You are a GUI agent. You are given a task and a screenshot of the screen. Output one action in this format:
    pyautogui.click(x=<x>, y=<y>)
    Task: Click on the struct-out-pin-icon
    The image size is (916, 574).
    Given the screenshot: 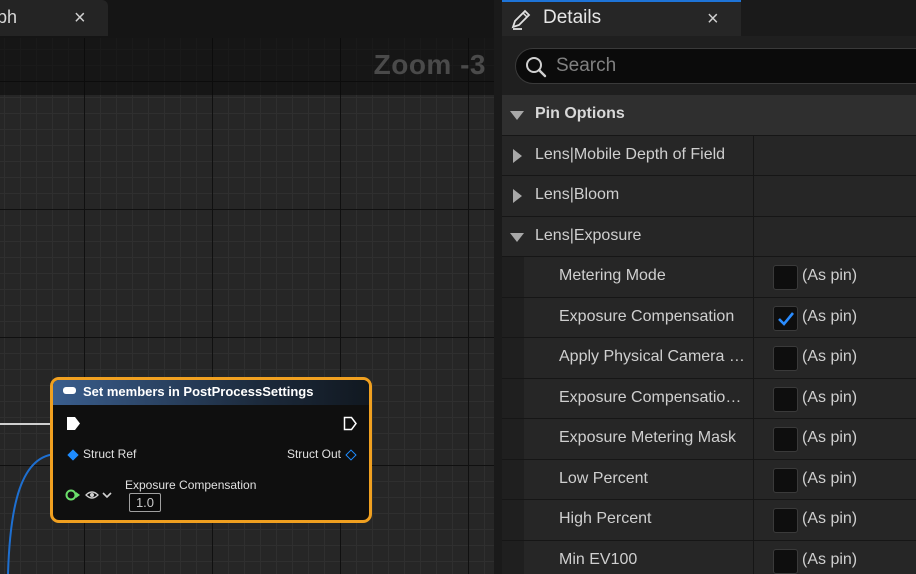 What is the action you would take?
    pyautogui.click(x=351, y=455)
    